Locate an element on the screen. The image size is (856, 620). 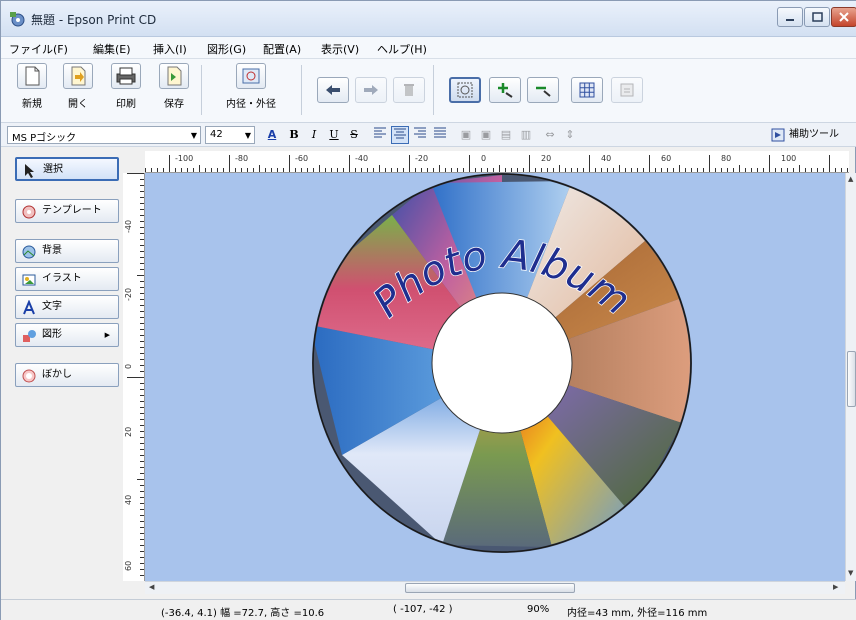
bring-front-button: ▣ is located at coordinates (466, 135).